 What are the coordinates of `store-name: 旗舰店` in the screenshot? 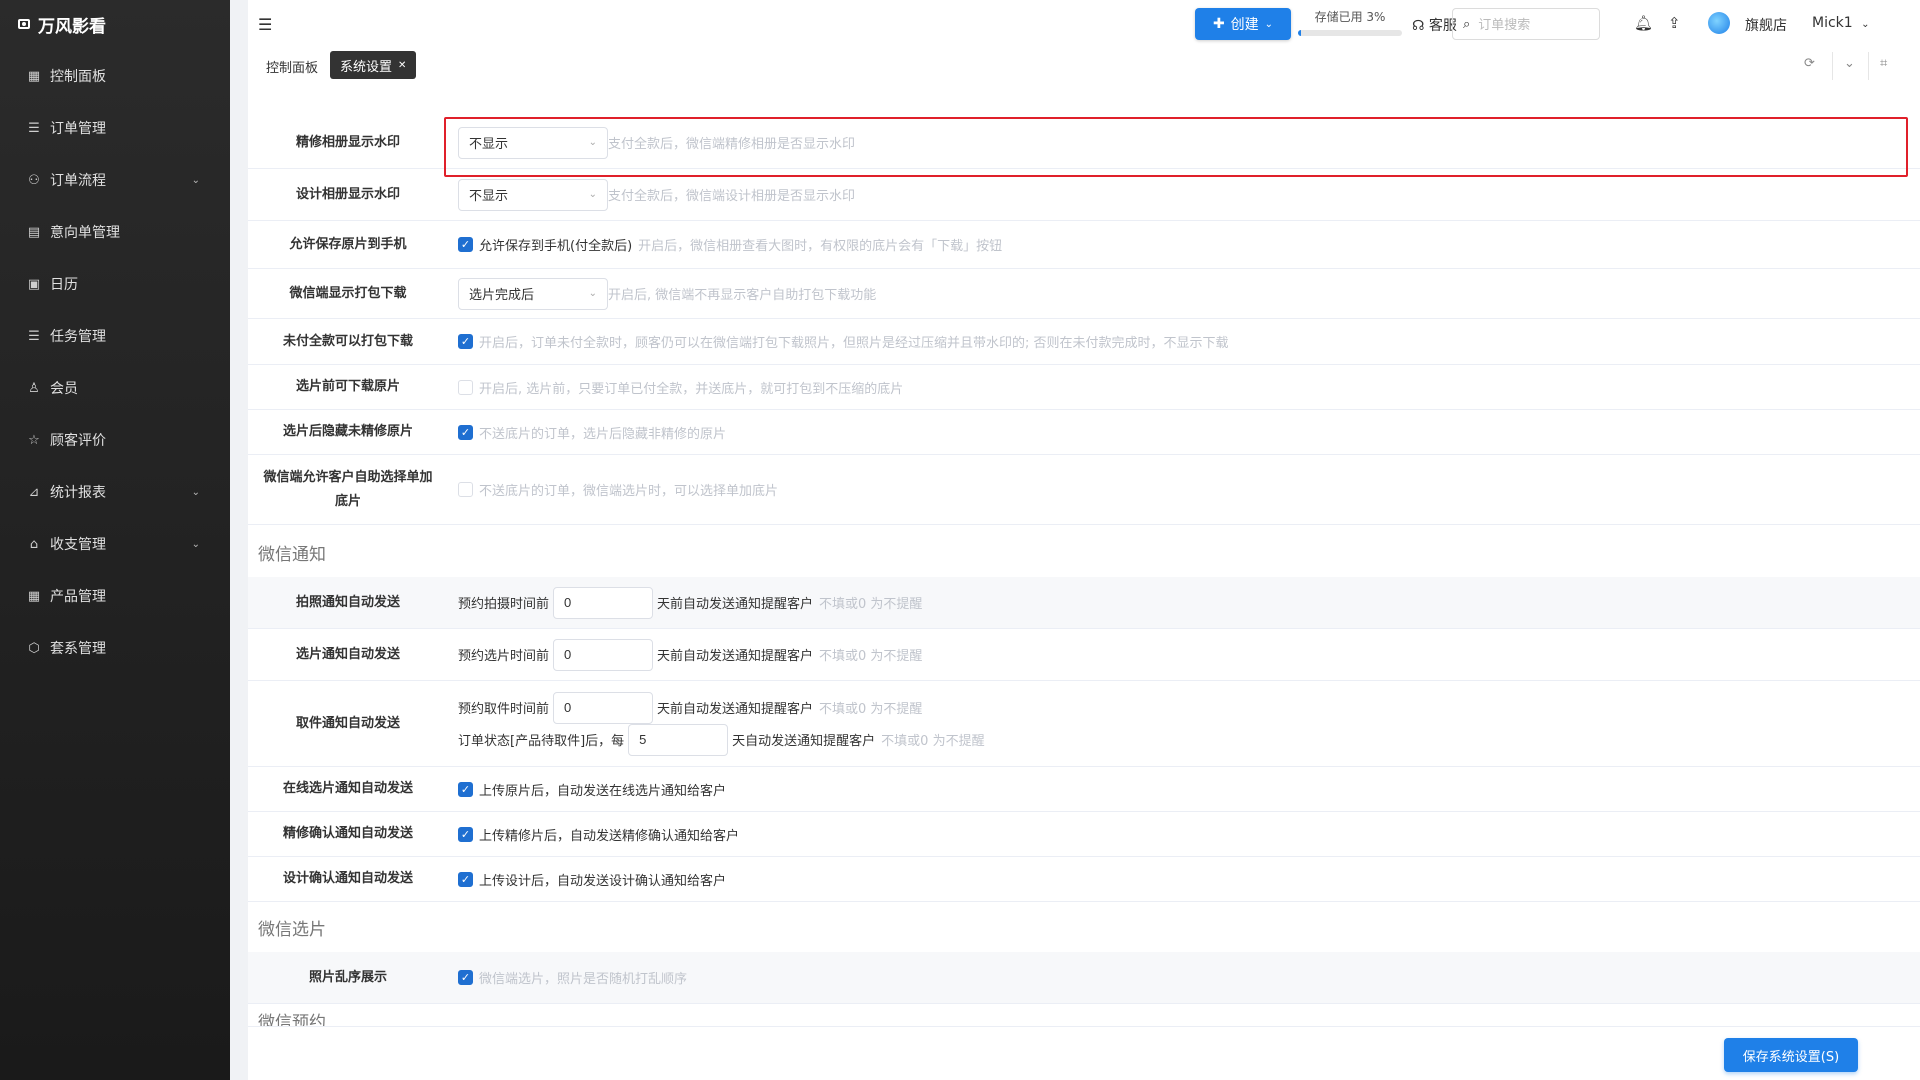 It's located at (1766, 25).